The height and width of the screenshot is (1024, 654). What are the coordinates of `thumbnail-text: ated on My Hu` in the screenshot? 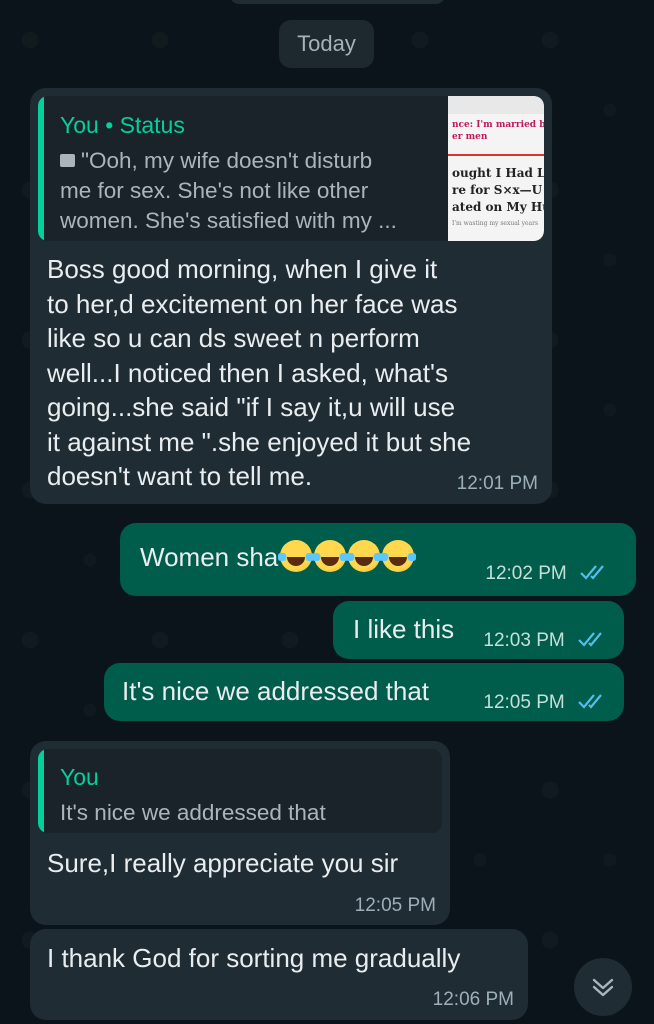 It's located at (498, 207).